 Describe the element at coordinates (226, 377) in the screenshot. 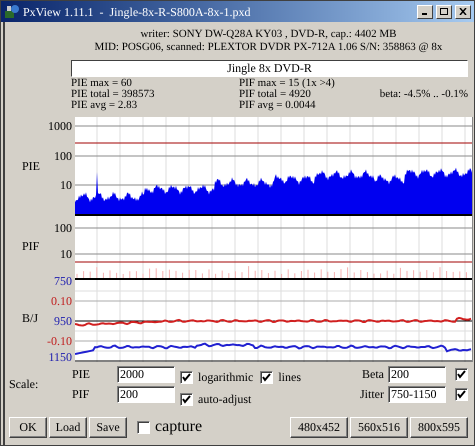

I see `checkbox-label: logarithmic` at that location.